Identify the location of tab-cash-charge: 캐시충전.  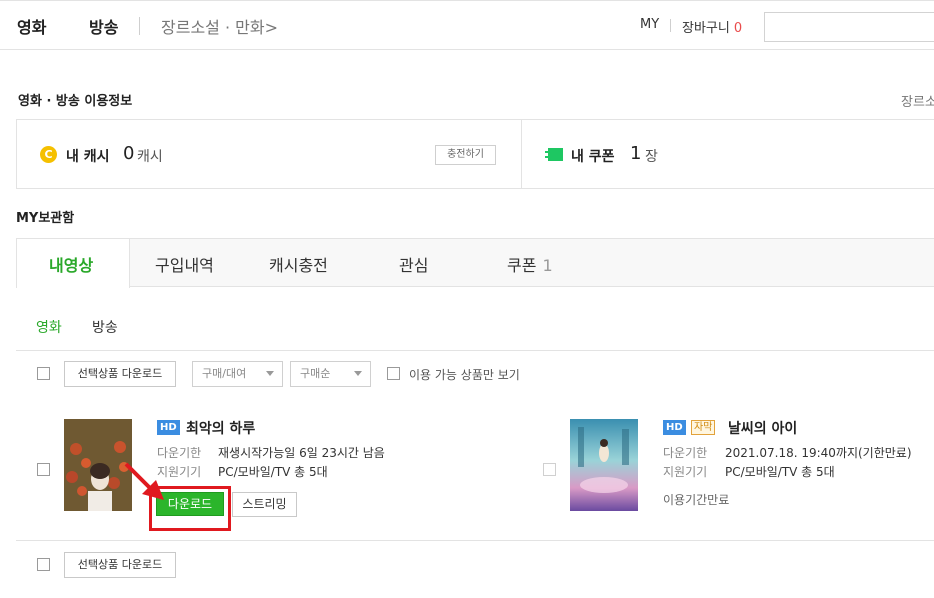
(298, 264).